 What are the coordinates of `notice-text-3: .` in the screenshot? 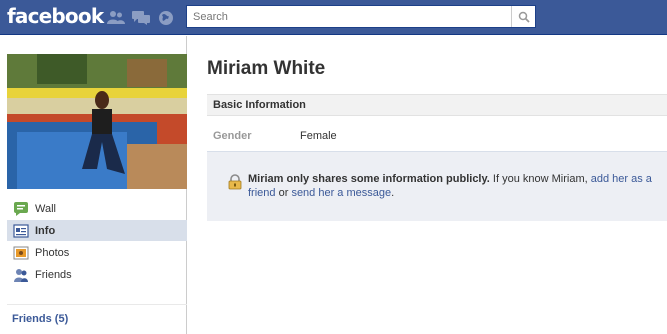 It's located at (393, 193).